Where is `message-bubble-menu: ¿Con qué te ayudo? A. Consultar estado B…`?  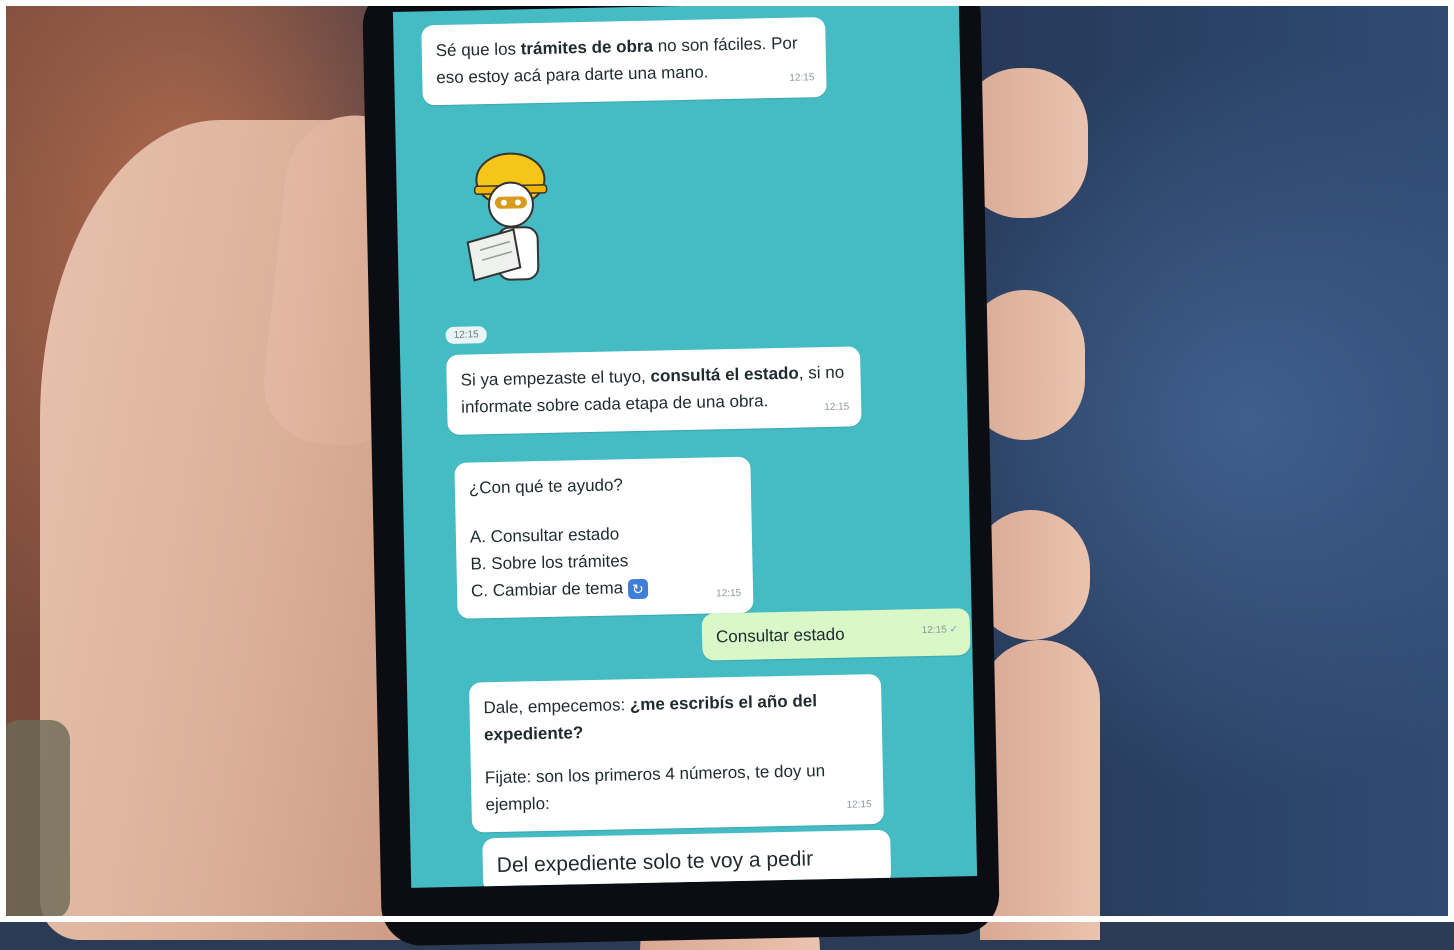 message-bubble-menu: ¿Con qué te ayudo? A. Consultar estado B… is located at coordinates (604, 537).